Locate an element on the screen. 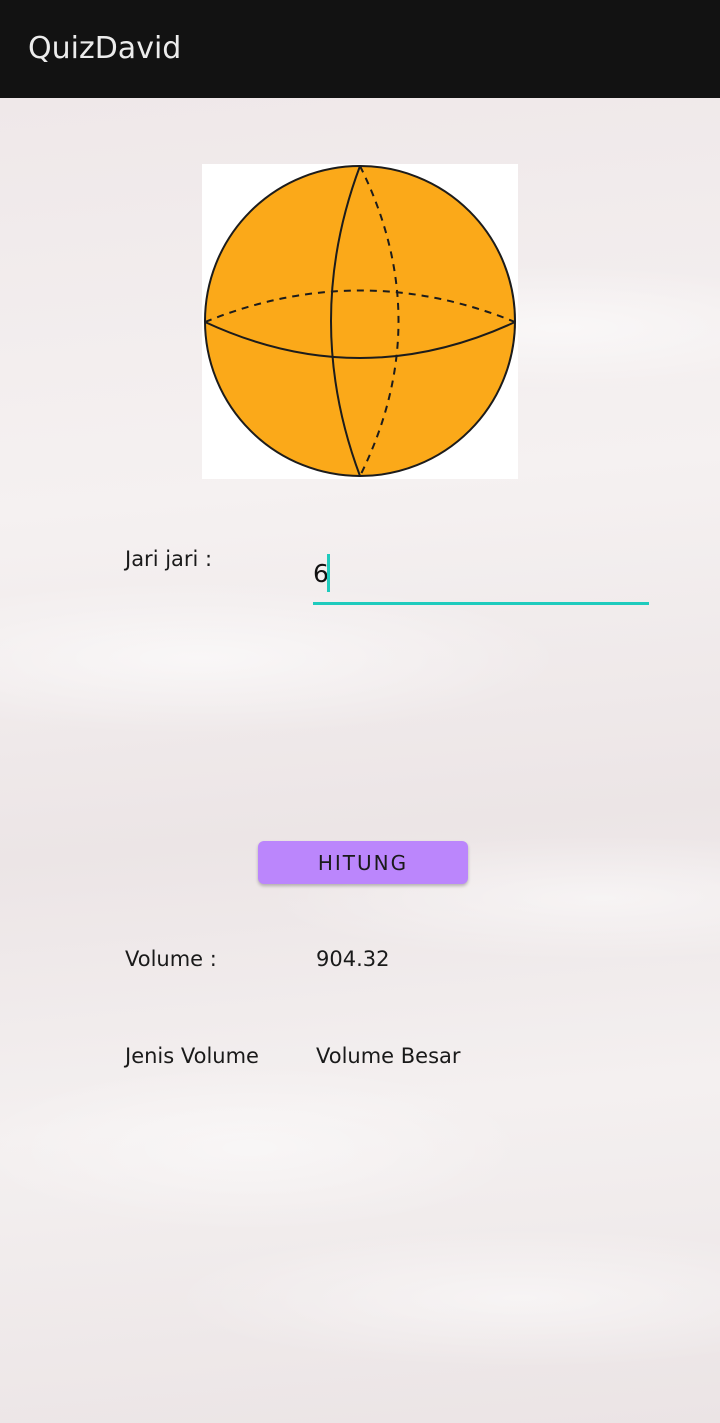 The width and height of the screenshot is (720, 1423). radius-input-underline is located at coordinates (481, 603).